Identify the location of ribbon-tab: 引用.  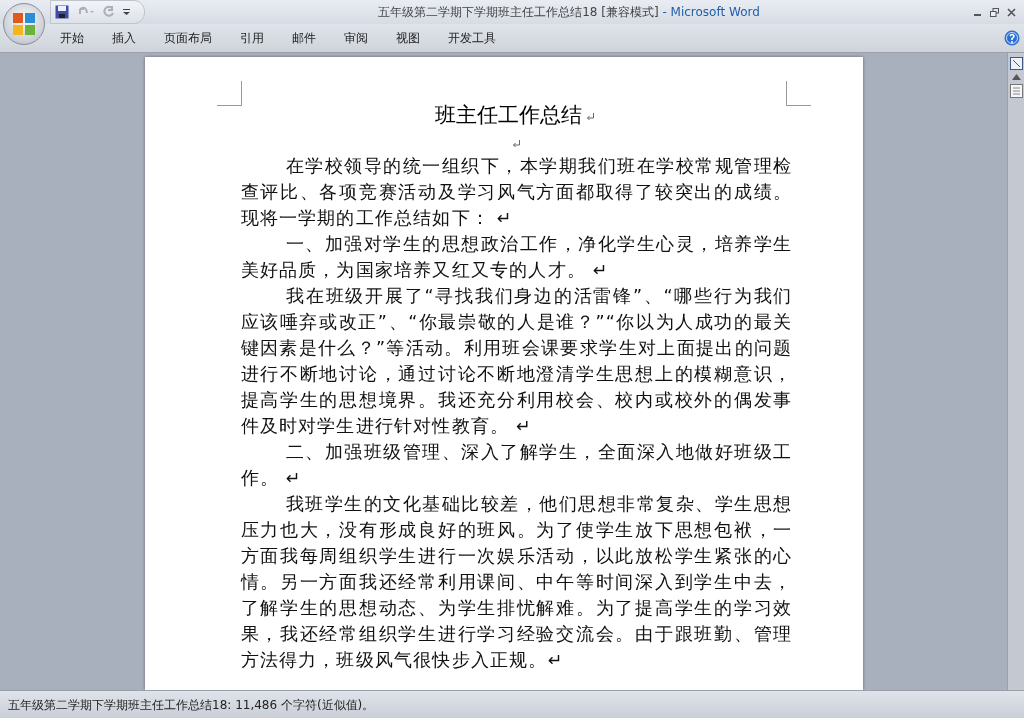
(252, 38).